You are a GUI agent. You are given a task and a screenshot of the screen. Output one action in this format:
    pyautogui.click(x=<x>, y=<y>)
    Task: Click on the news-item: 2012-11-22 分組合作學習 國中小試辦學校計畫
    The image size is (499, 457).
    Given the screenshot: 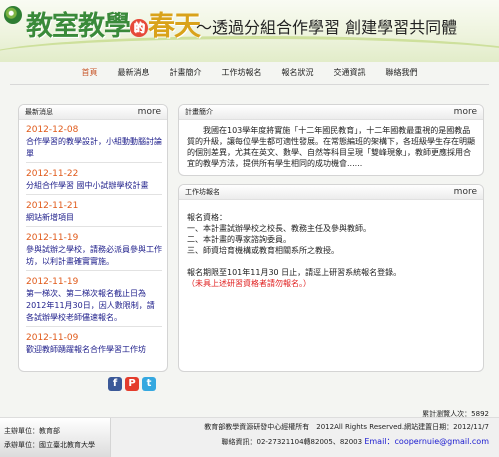 What is the action you would take?
    pyautogui.click(x=94, y=181)
    